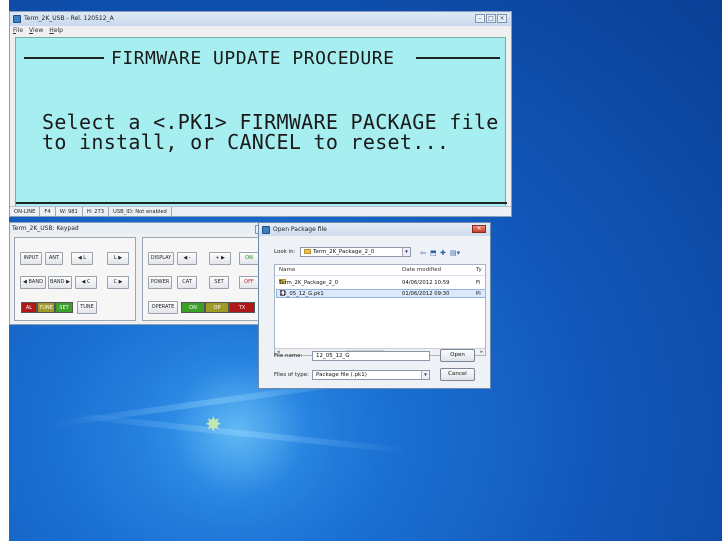  What do you see at coordinates (380, 270) in the screenshot?
I see `file-list-header: Name Date modified Ty` at bounding box center [380, 270].